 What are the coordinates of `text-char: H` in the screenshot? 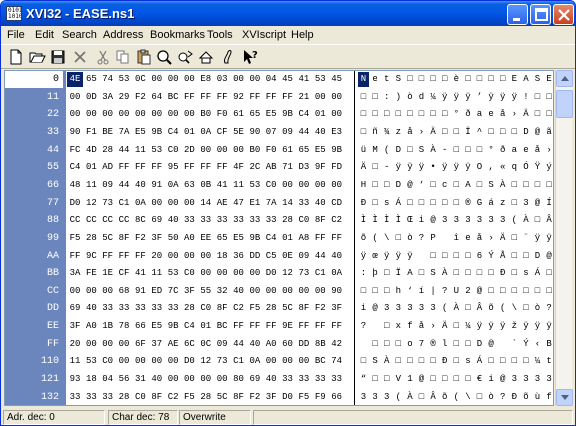 It's located at (363, 185).